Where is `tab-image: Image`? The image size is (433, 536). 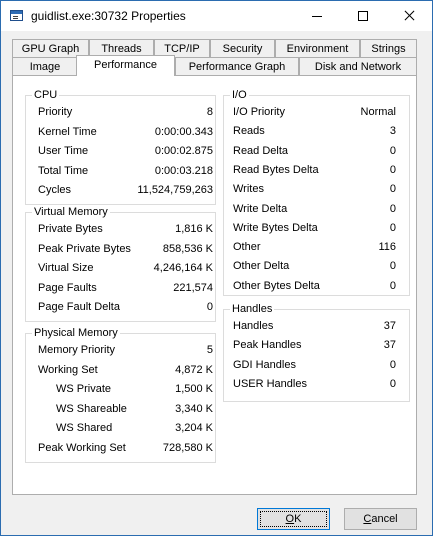
tab-image: Image is located at coordinates (45, 66).